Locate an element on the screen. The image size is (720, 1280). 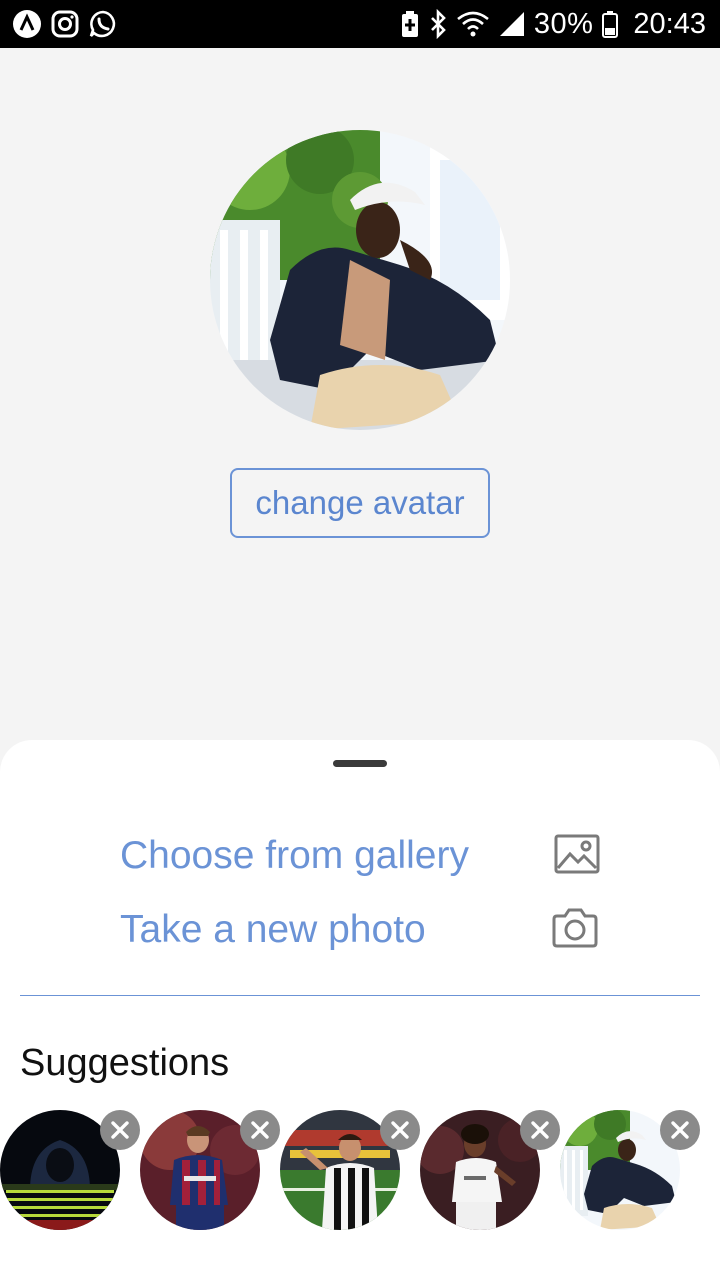
clock: 20:43 is located at coordinates (669, 23).